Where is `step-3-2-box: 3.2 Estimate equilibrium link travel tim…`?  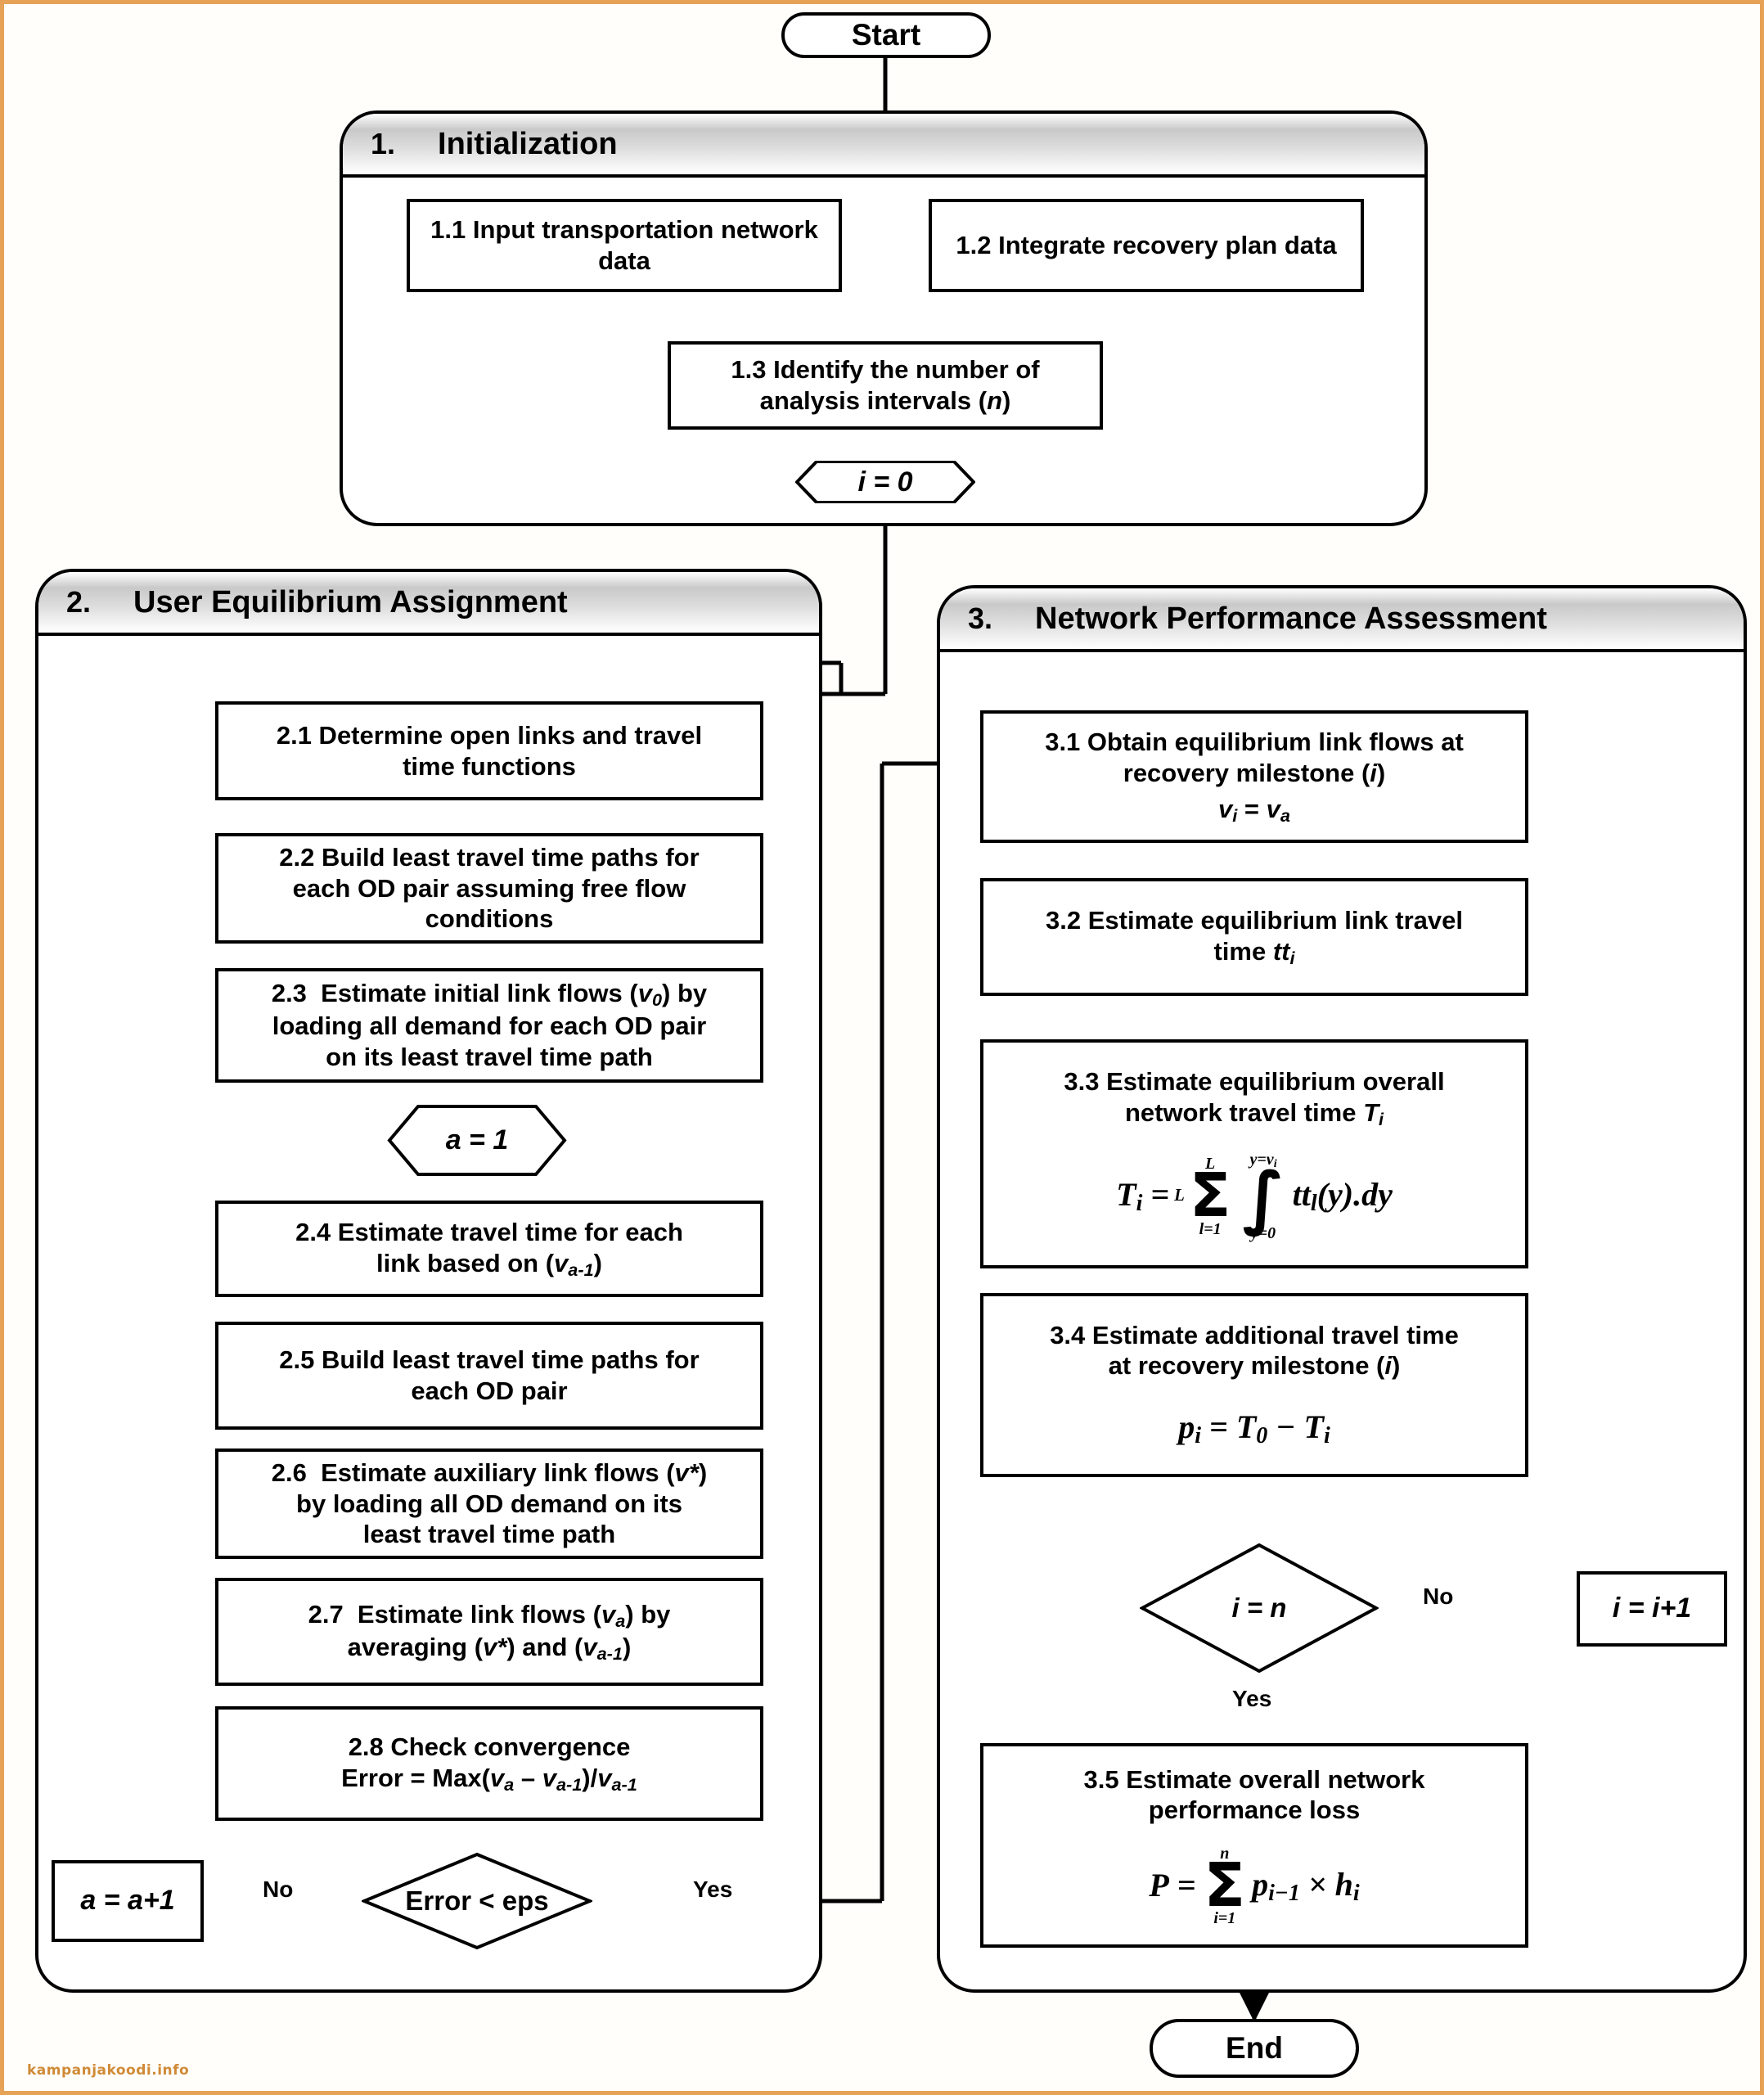 step-3-2-box: 3.2 Estimate equilibrium link travel tim… is located at coordinates (1254, 937).